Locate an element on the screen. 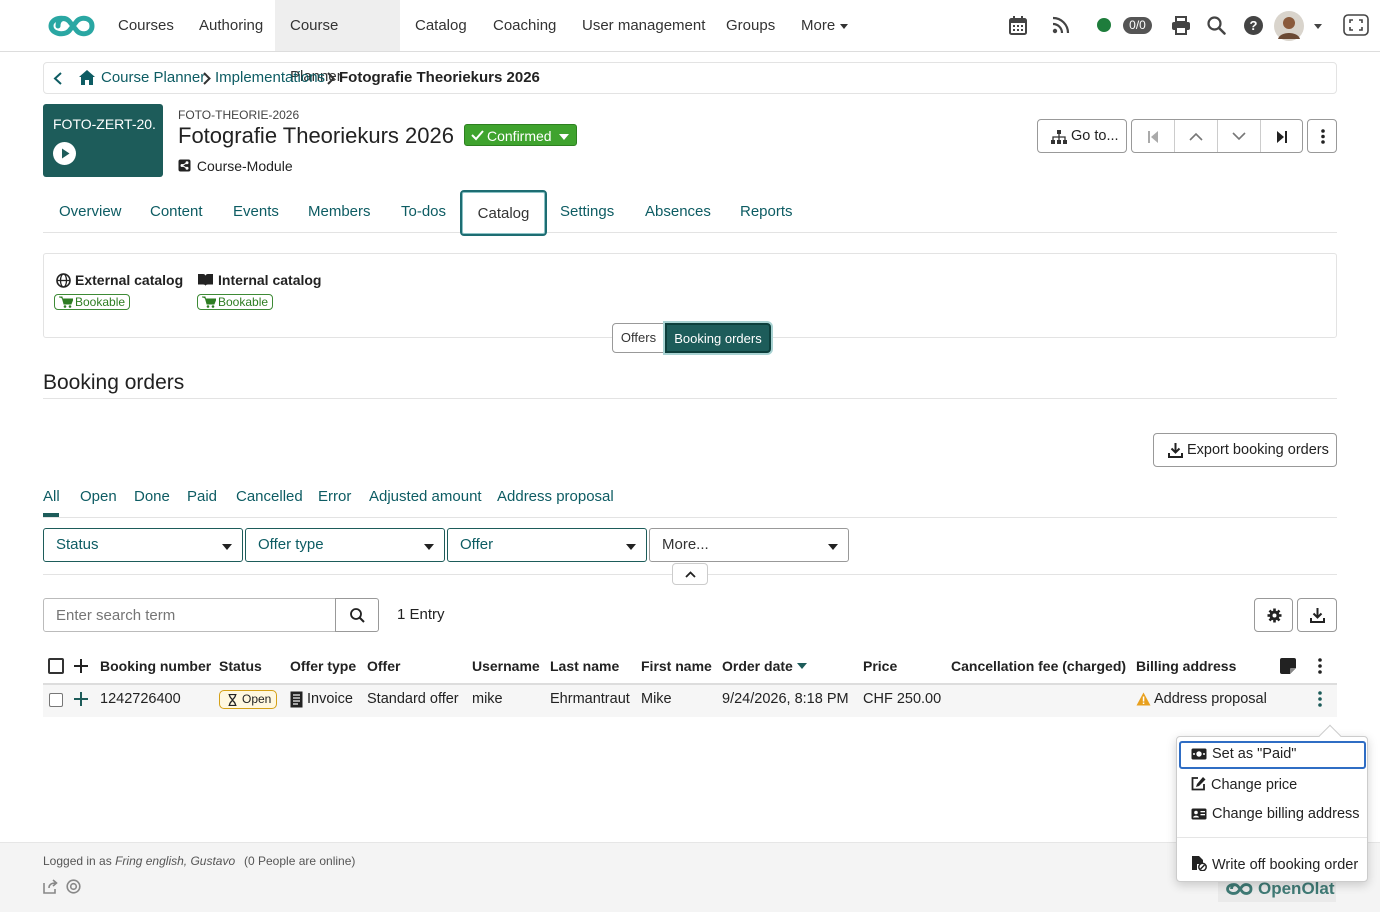  breadcrumb-course-planner: Course Planner is located at coordinates (153, 77).